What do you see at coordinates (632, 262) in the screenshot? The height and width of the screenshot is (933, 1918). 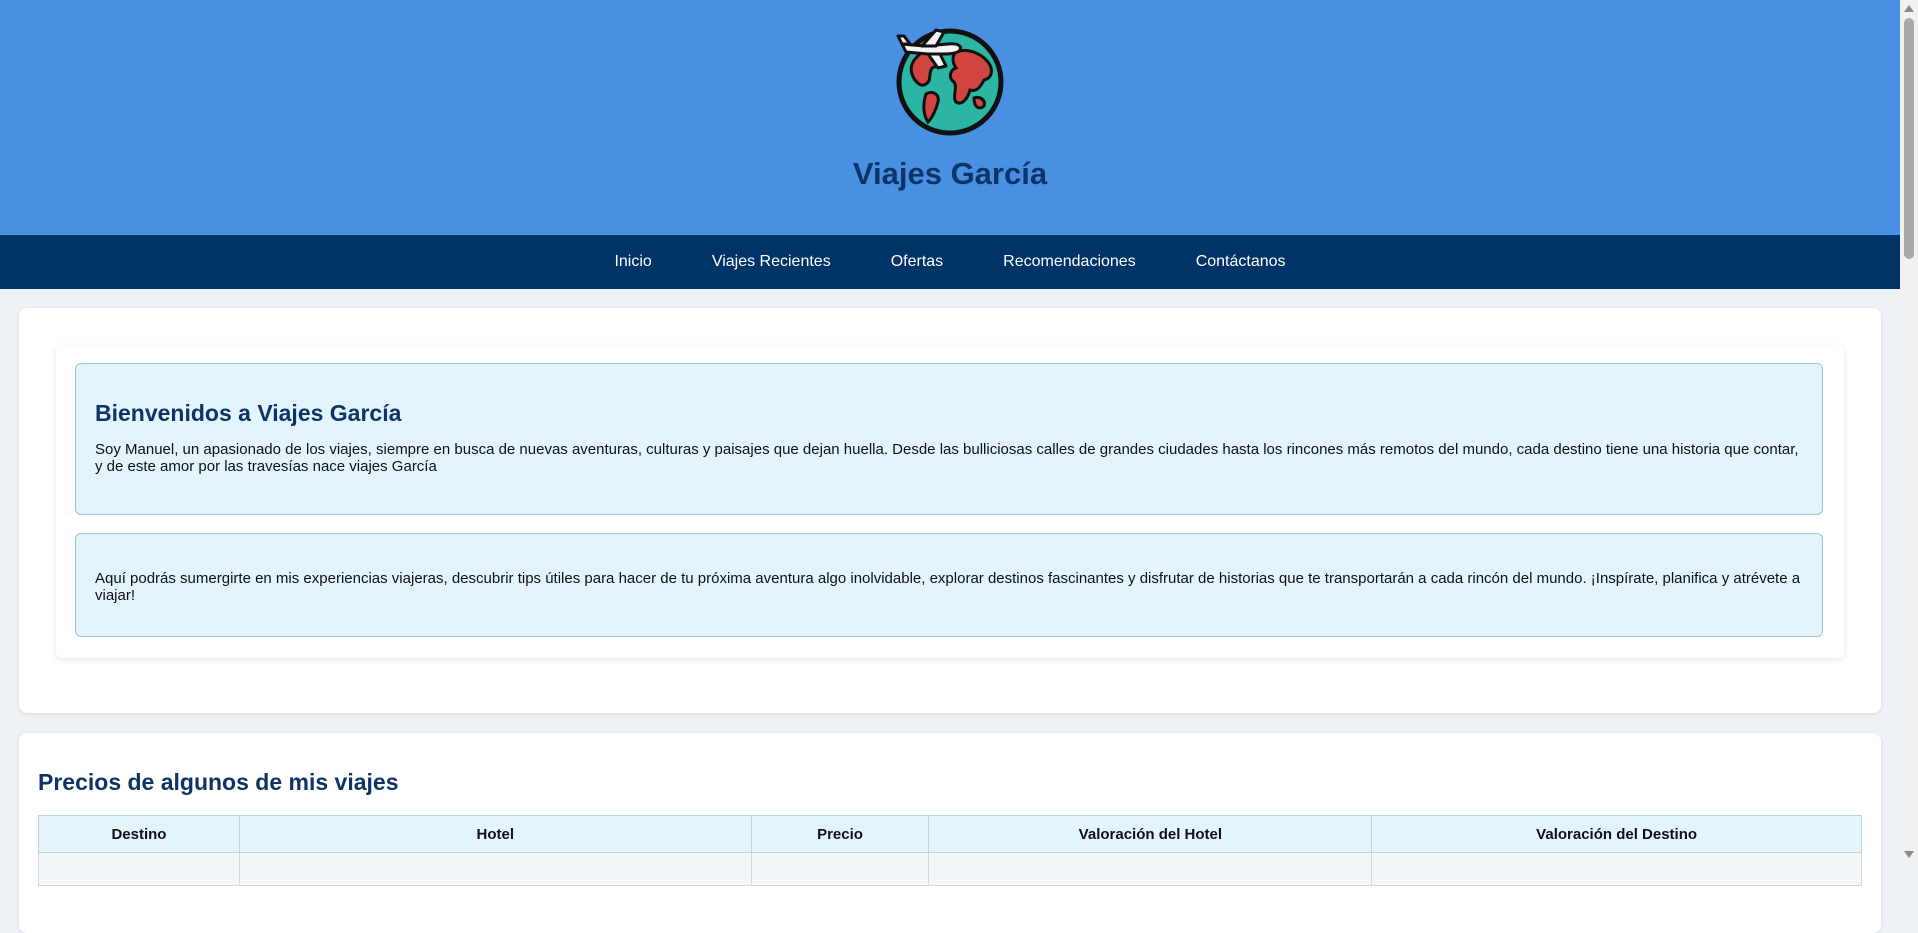 I see `nav-item-inicio: Inicio` at bounding box center [632, 262].